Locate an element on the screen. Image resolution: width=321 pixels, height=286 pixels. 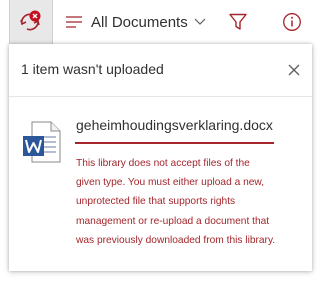
divider is located at coordinates (160, 96).